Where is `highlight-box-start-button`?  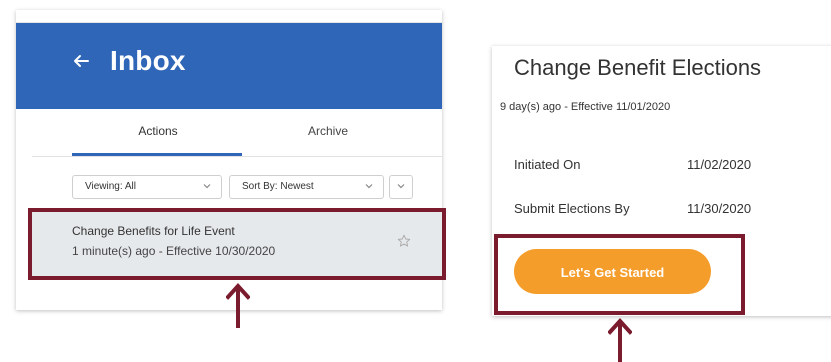 highlight-box-start-button is located at coordinates (619, 274).